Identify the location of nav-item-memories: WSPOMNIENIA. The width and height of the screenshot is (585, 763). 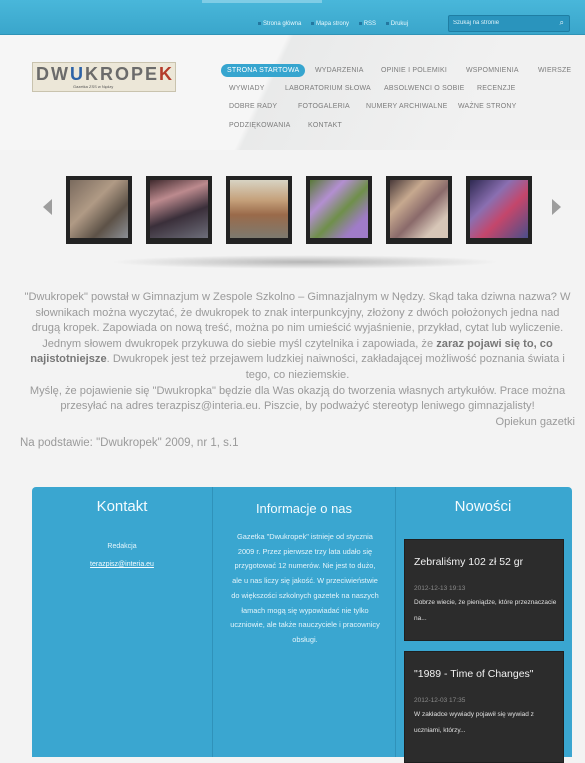
(492, 70).